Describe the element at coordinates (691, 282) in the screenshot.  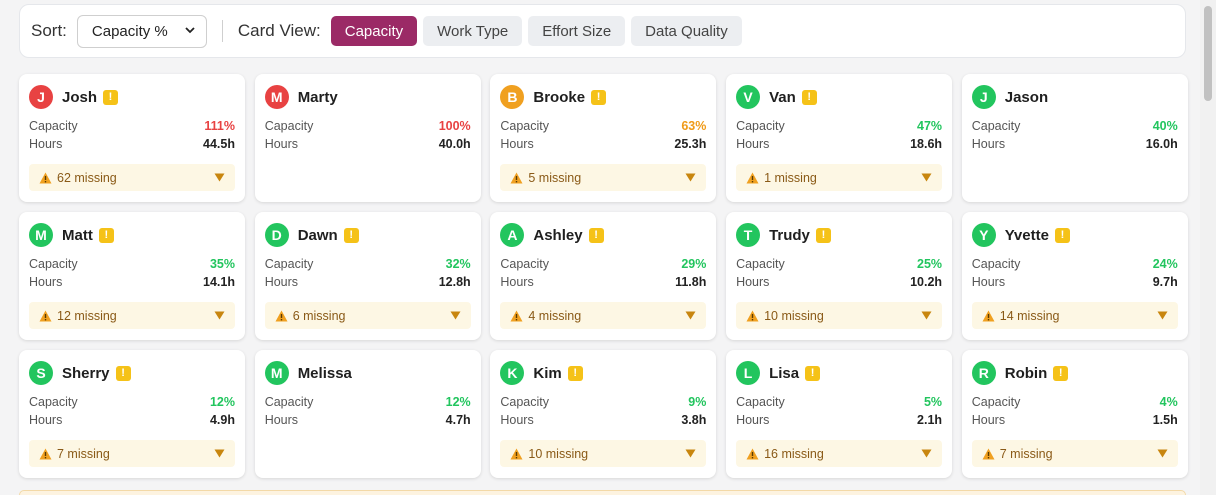
I see `hours-value: 11.8h` at that location.